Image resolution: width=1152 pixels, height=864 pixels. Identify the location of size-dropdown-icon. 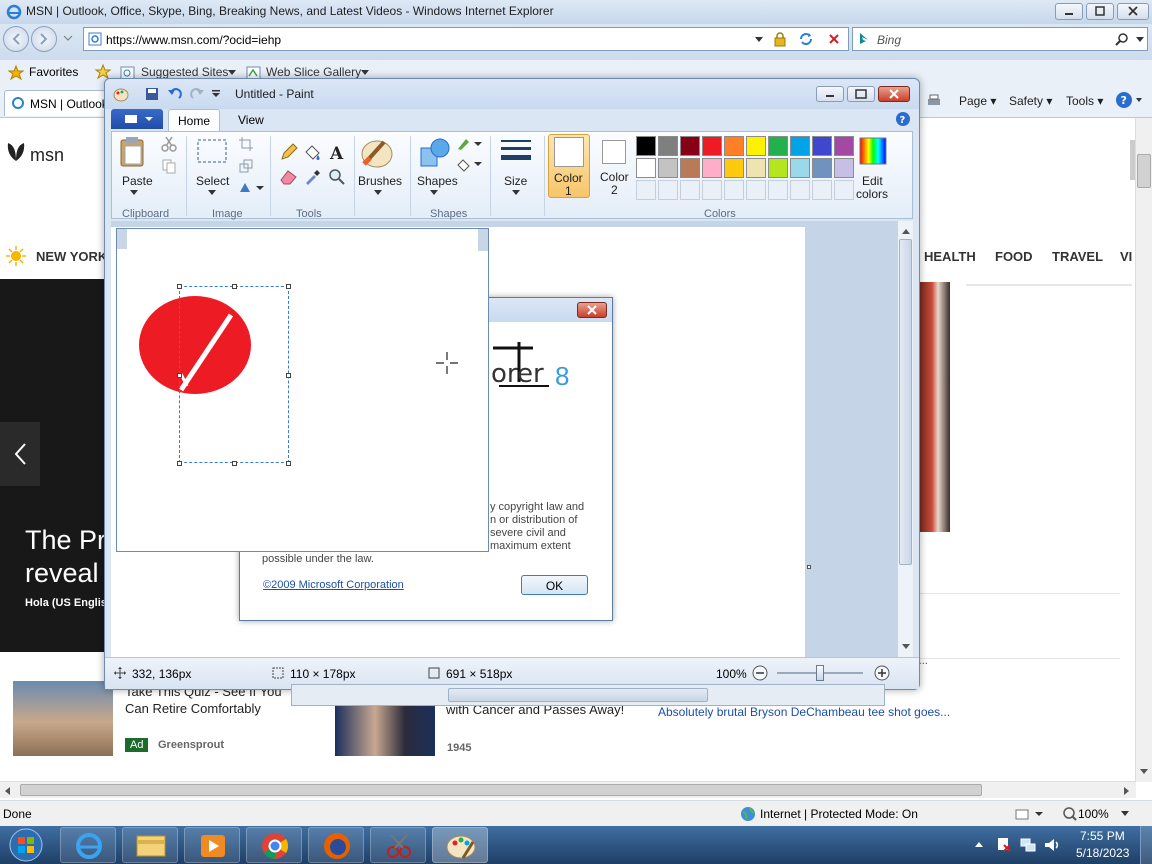
(516, 193).